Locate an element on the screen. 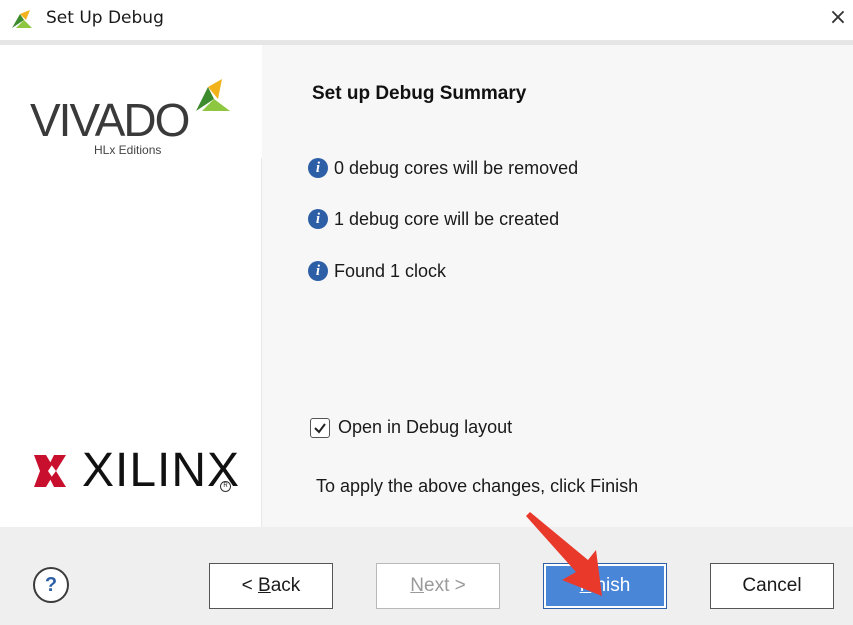  xilinx-wordmark: XILINX is located at coordinates (161, 470).